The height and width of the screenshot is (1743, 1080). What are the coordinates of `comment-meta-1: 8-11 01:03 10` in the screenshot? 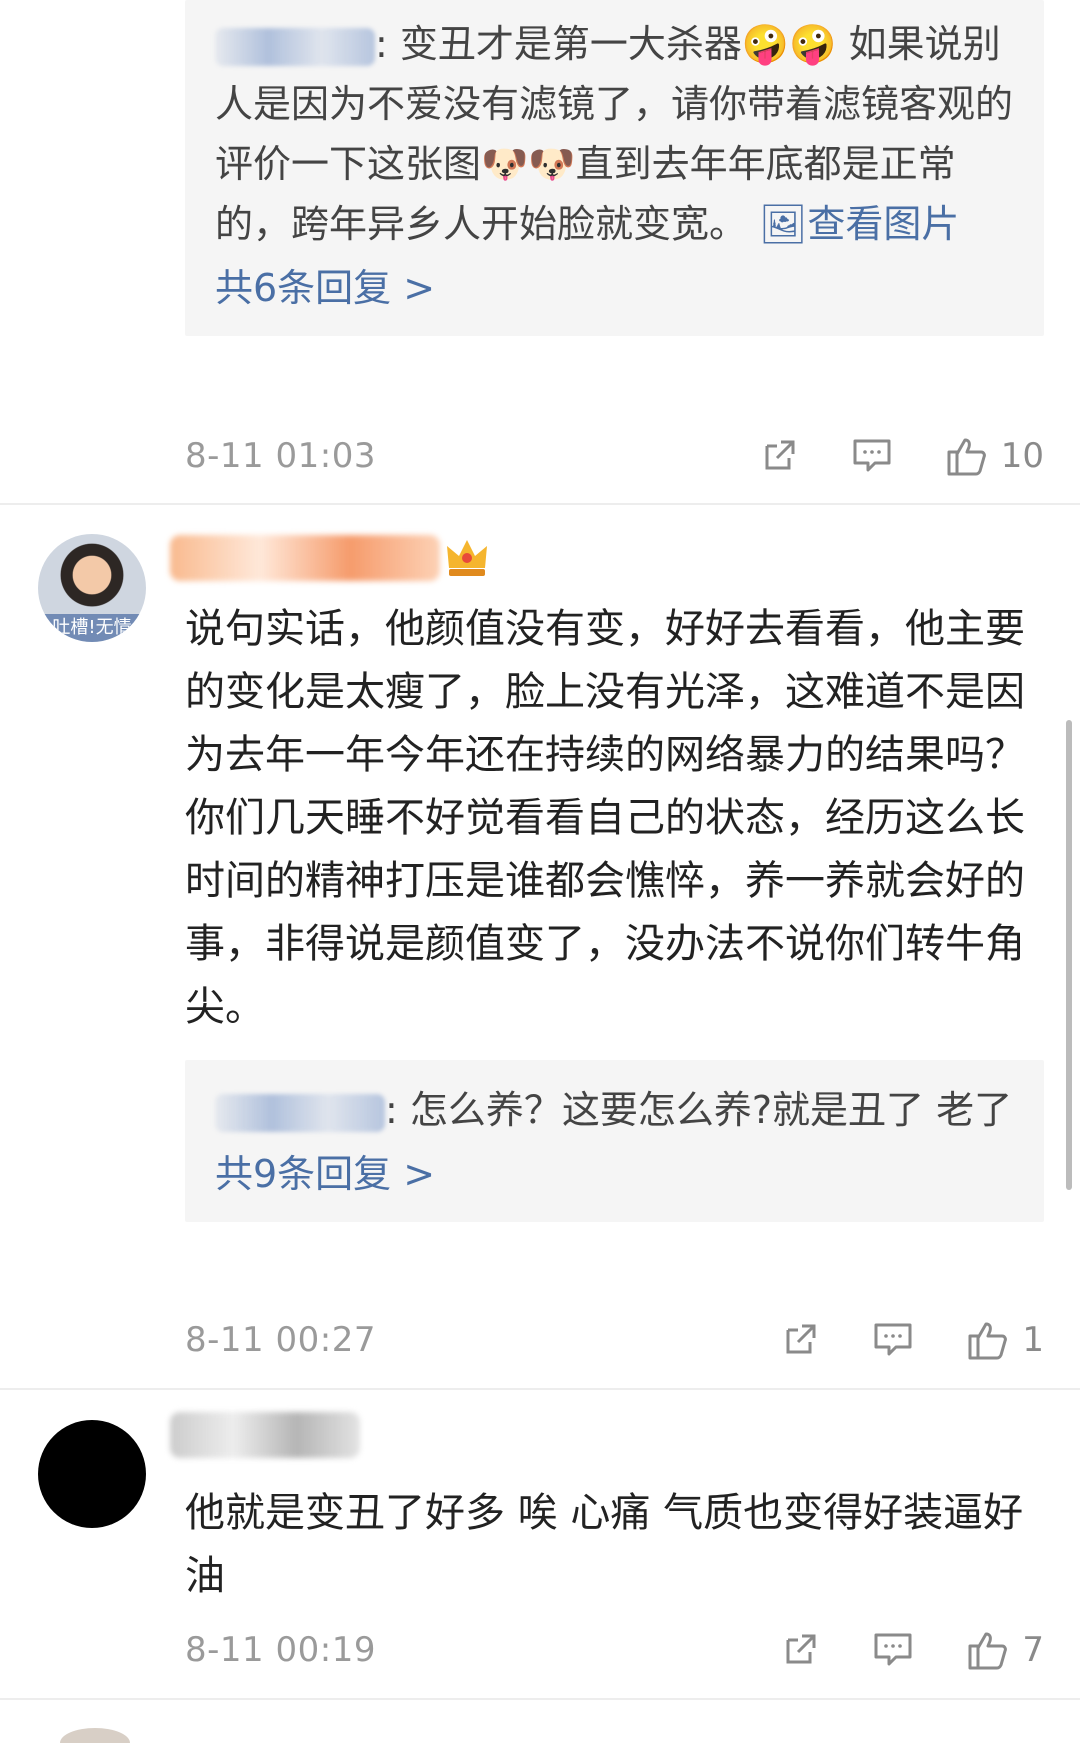 It's located at (614, 456).